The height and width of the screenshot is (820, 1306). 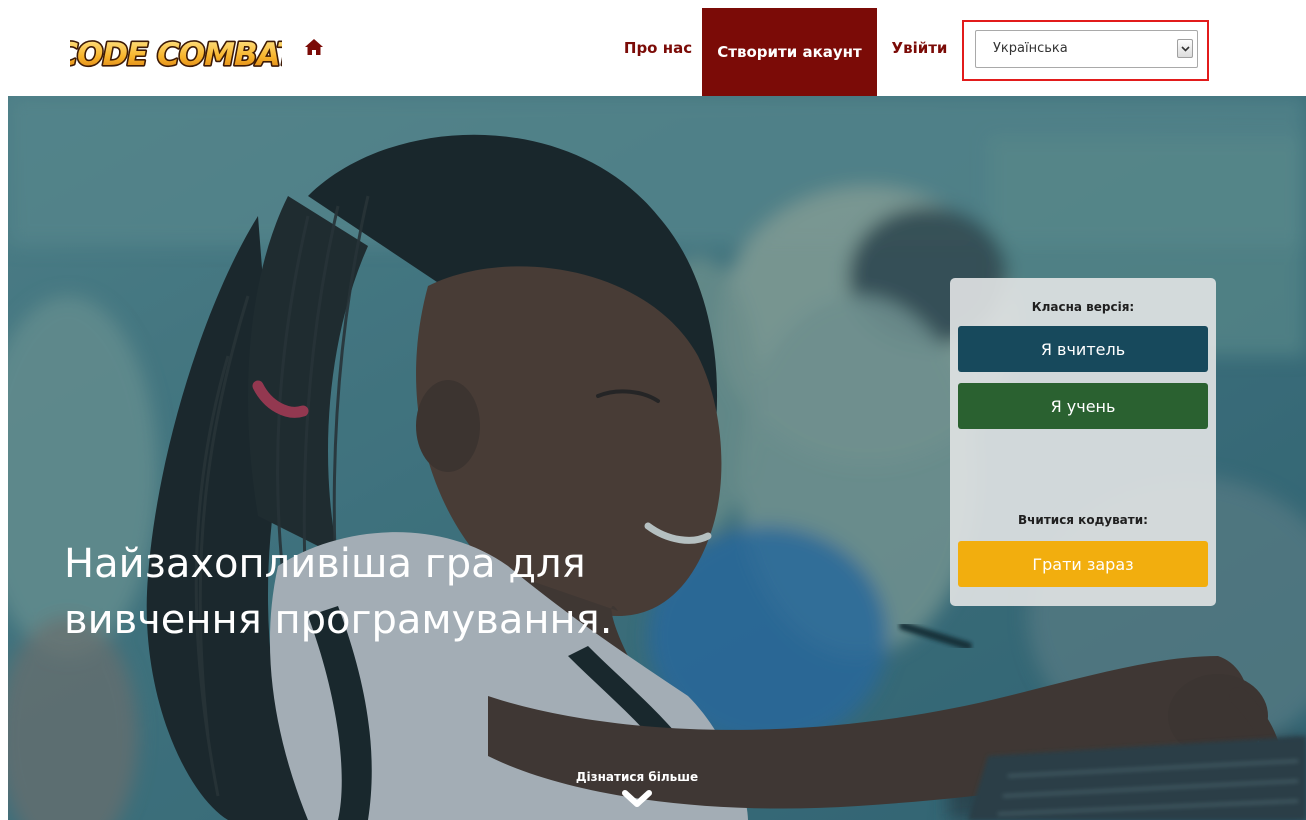 I want to click on language-select: Українська, so click(x=1086, y=49).